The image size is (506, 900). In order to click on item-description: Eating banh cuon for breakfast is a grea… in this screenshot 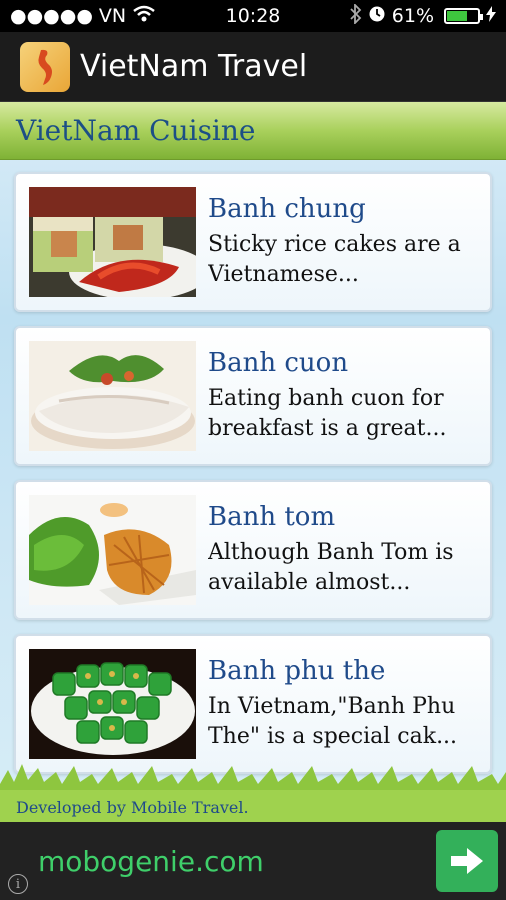, I will do `click(327, 413)`.